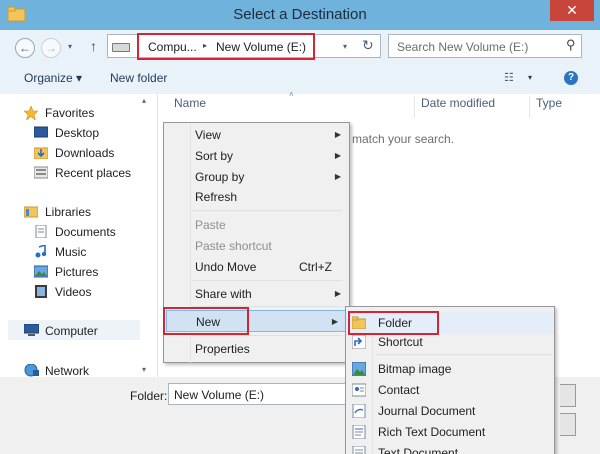 This screenshot has width=600, height=454. What do you see at coordinates (368, 45) in the screenshot?
I see `refresh-icon: ↻` at bounding box center [368, 45].